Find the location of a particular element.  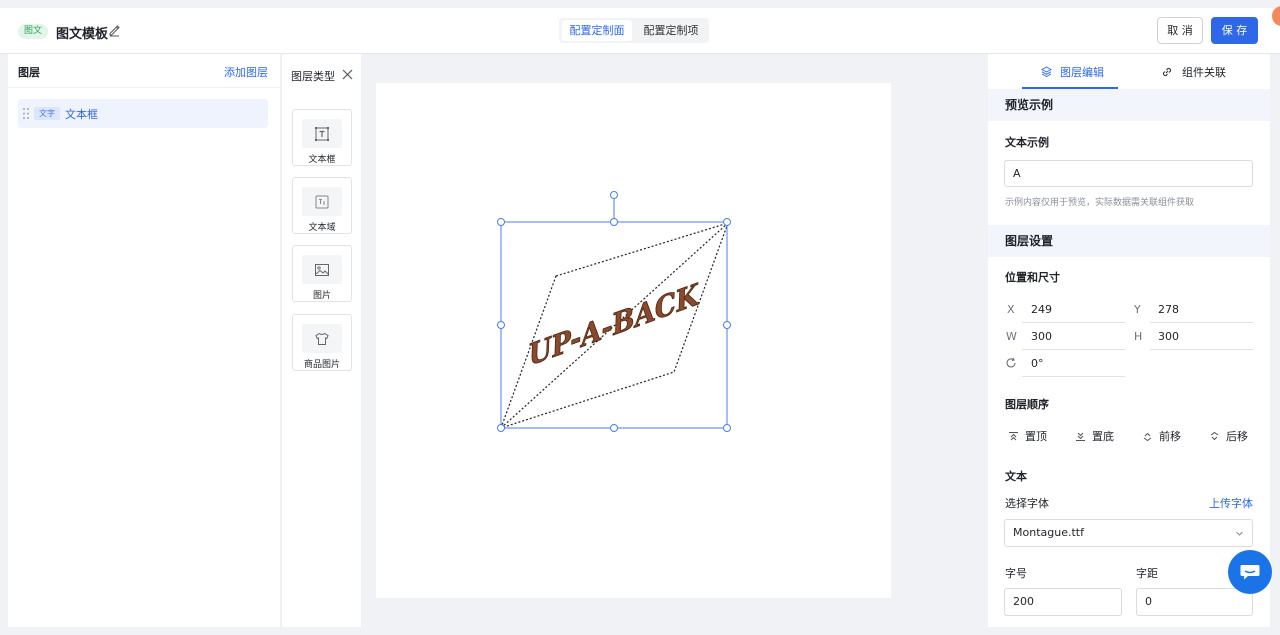

text-section-label: 文本 is located at coordinates (1016, 476).